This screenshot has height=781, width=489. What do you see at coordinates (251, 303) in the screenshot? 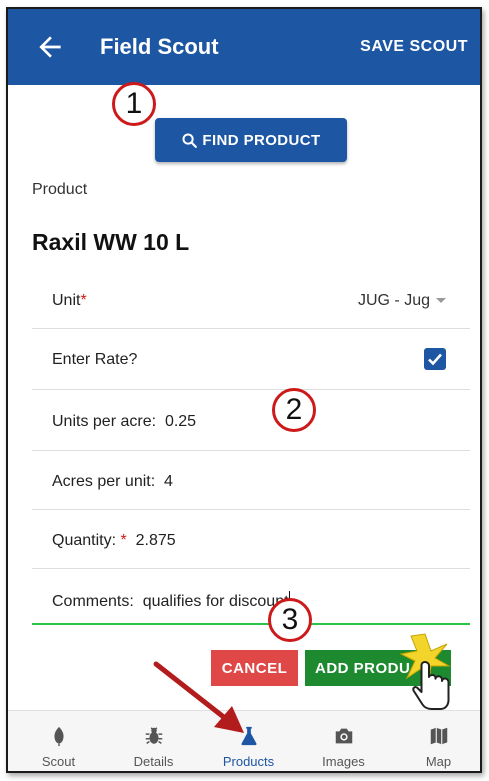
I see `unit-row: Unit* JUG - Jug` at bounding box center [251, 303].